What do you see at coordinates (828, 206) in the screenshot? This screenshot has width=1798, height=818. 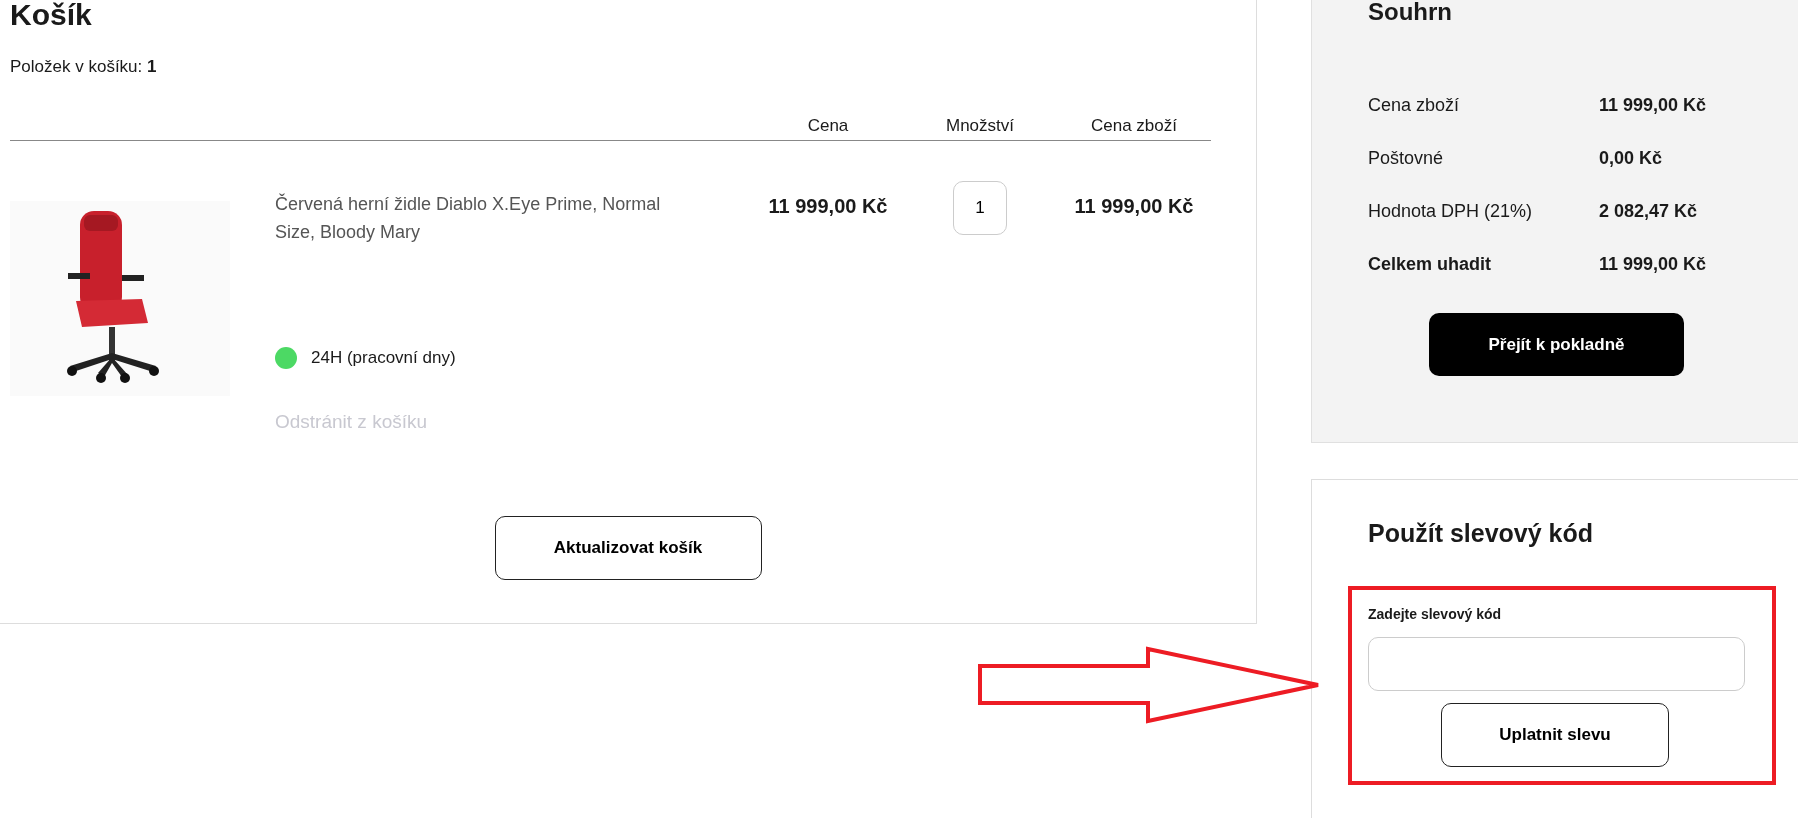 I see `price-text: 11 999,00 Kč` at bounding box center [828, 206].